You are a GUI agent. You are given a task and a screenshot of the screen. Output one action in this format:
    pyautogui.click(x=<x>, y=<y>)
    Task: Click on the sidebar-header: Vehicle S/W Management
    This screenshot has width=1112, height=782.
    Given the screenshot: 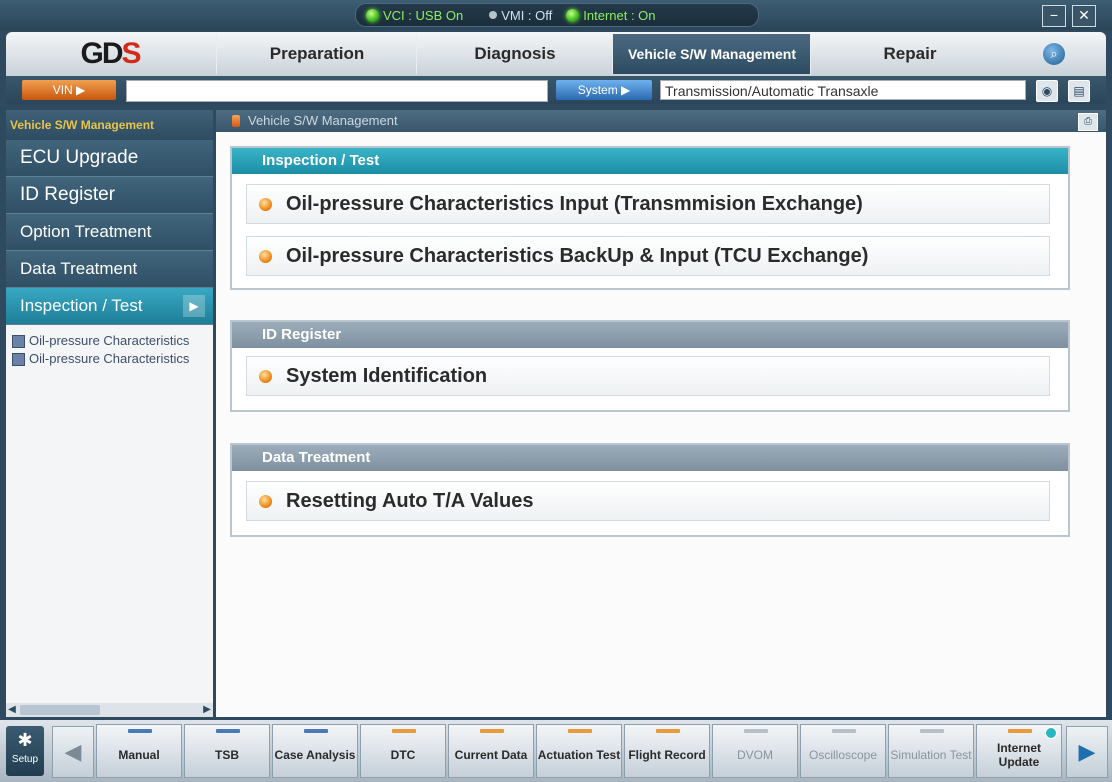 What is the action you would take?
    pyautogui.click(x=109, y=125)
    